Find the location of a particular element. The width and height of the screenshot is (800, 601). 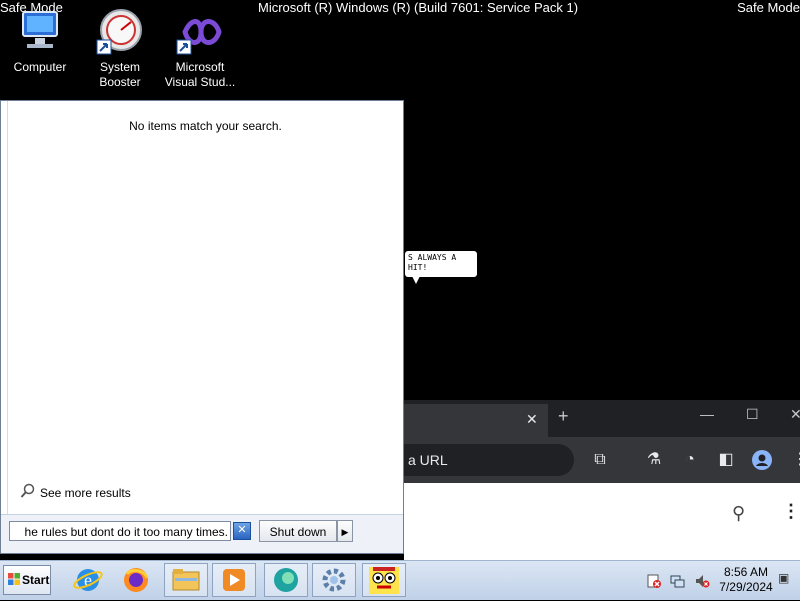

taskbar-media-player is located at coordinates (234, 580).